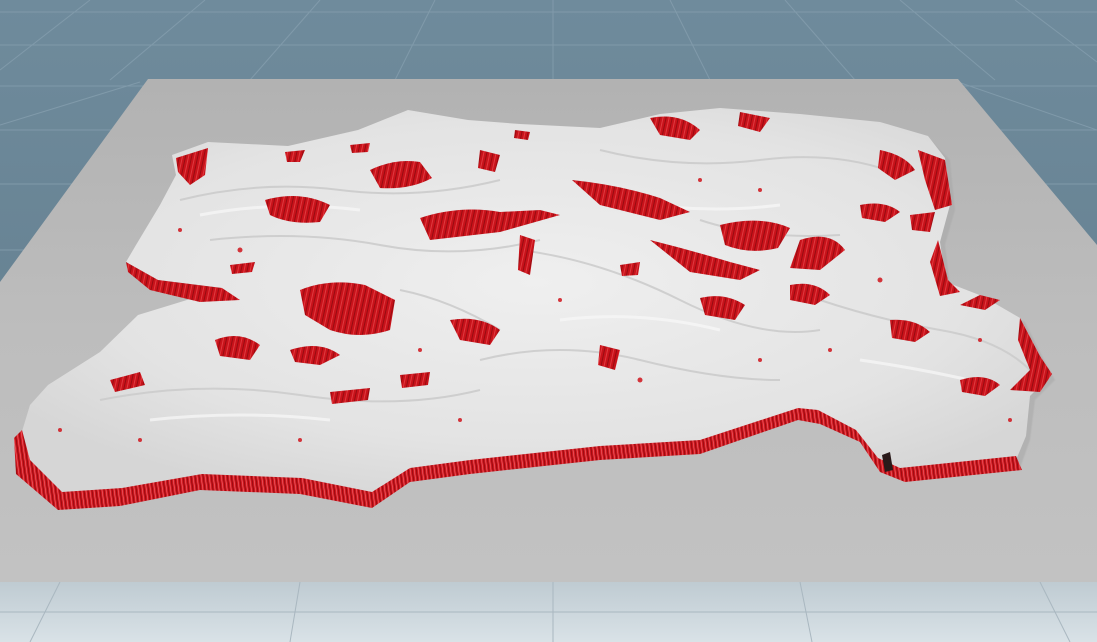 This screenshot has width=1097, height=642. What do you see at coordinates (573, 7) in the screenshot?
I see `axis-gizmo-icon` at bounding box center [573, 7].